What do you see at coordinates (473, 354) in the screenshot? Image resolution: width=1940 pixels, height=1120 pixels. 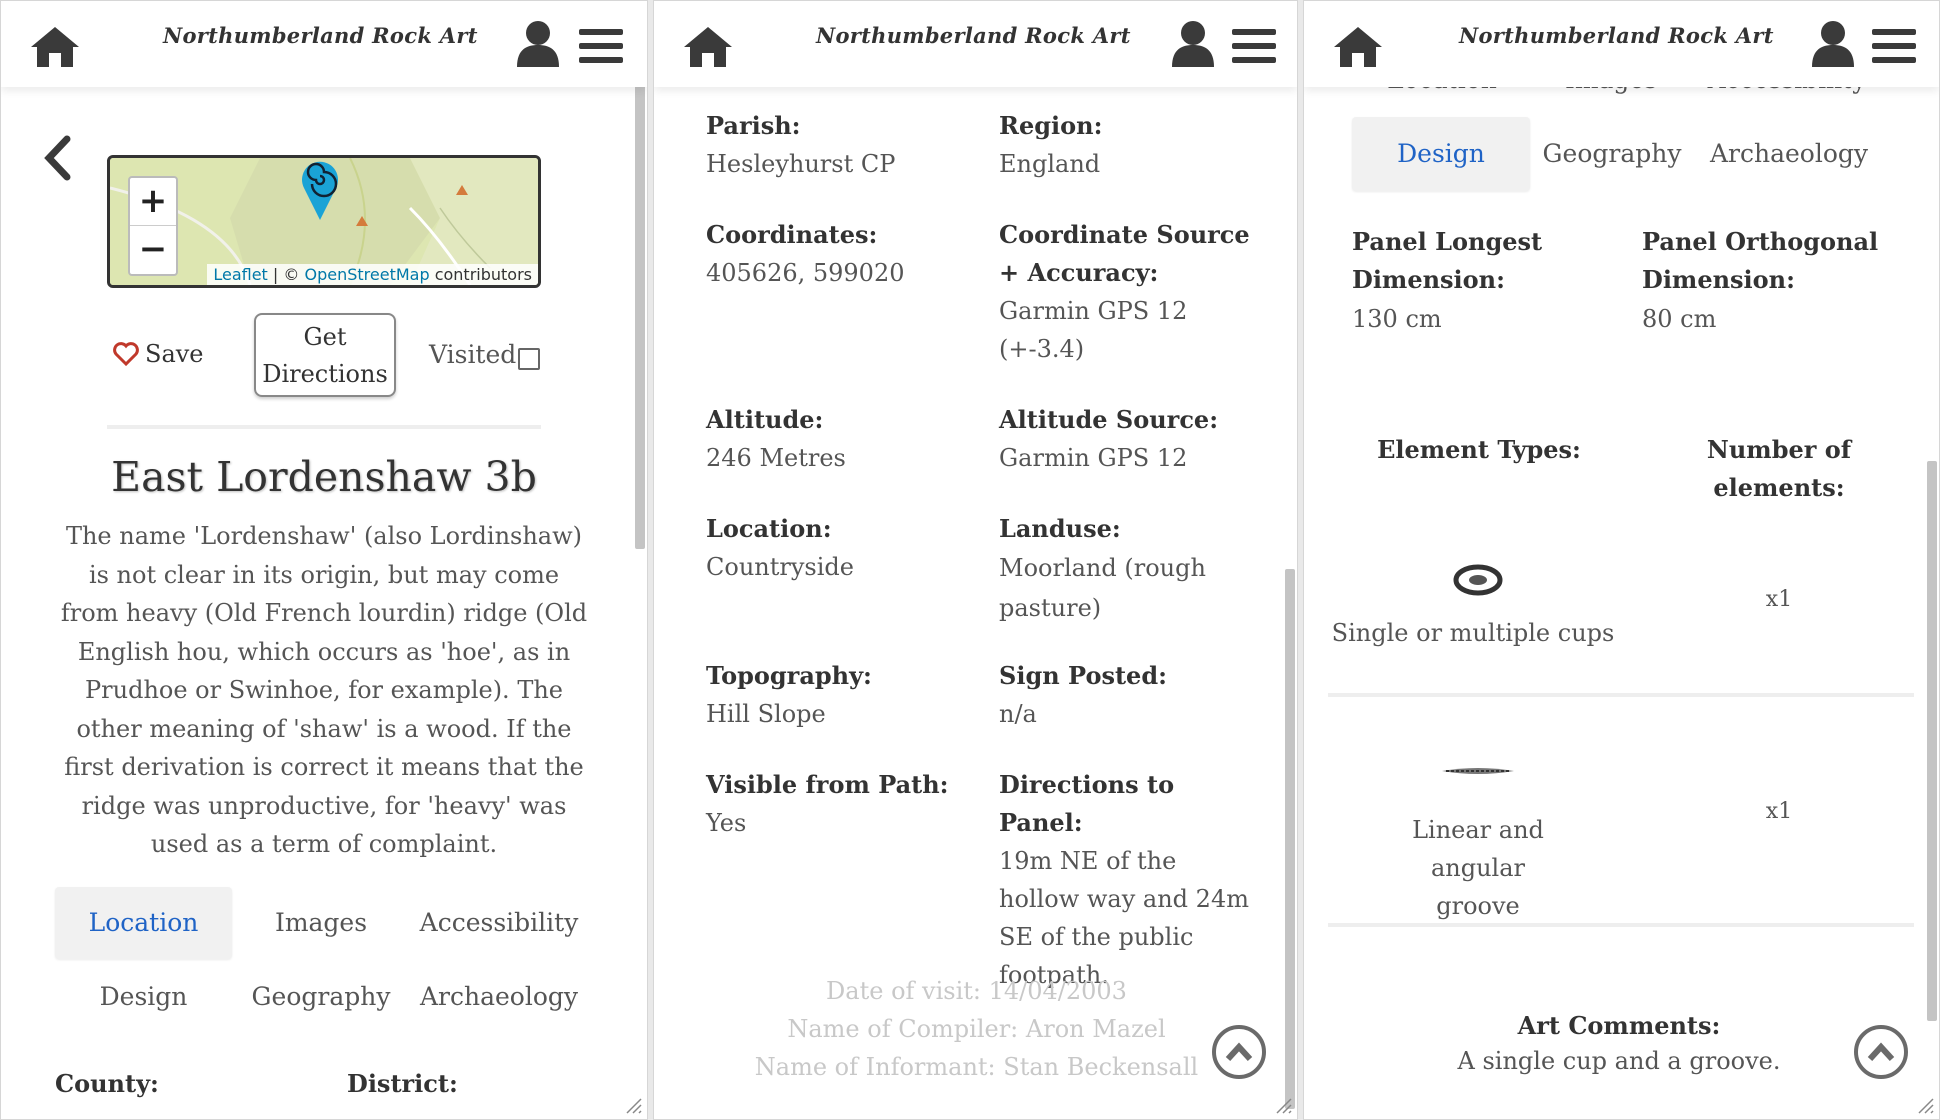 I see `visited-label: Visited` at bounding box center [473, 354].